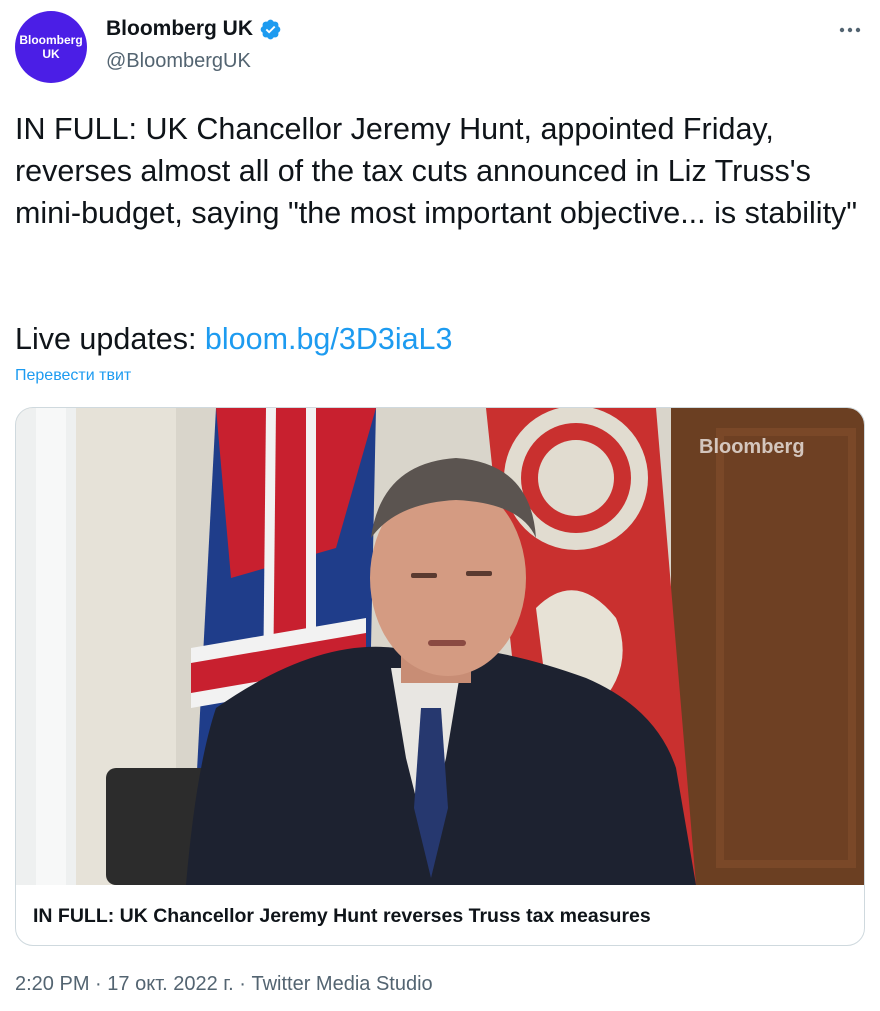 This screenshot has width=880, height=1011. Describe the element at coordinates (51, 40) in the screenshot. I see `avatar-label-line1: Bloomberg` at that location.